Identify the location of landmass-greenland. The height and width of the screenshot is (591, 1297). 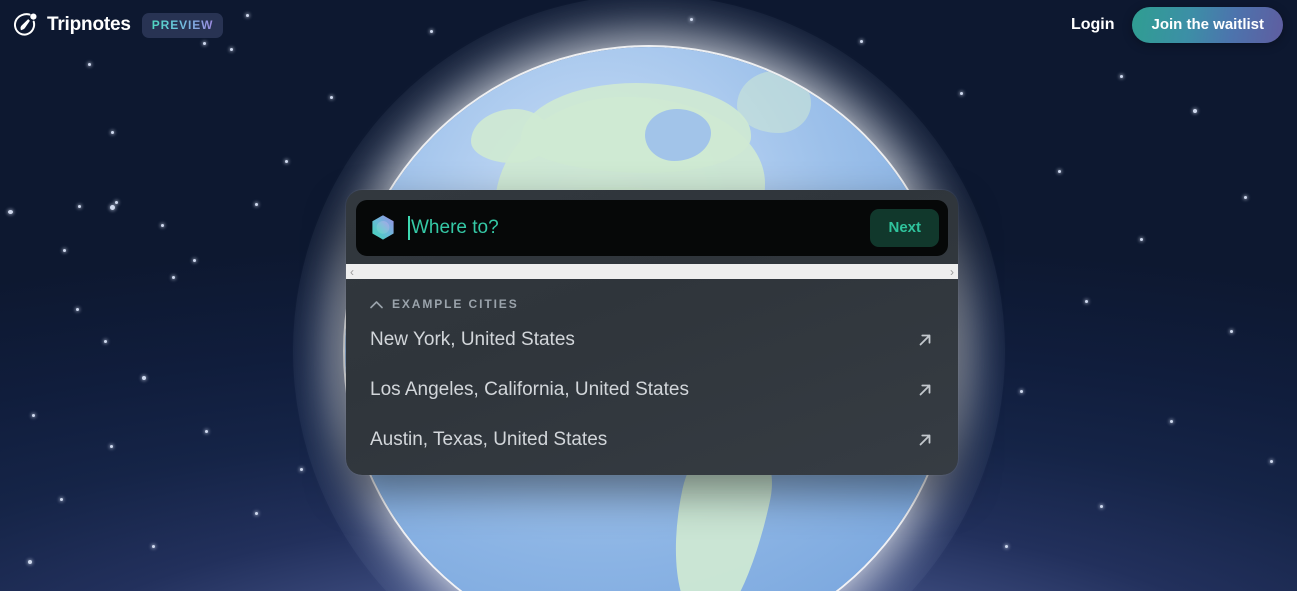
(773, 102).